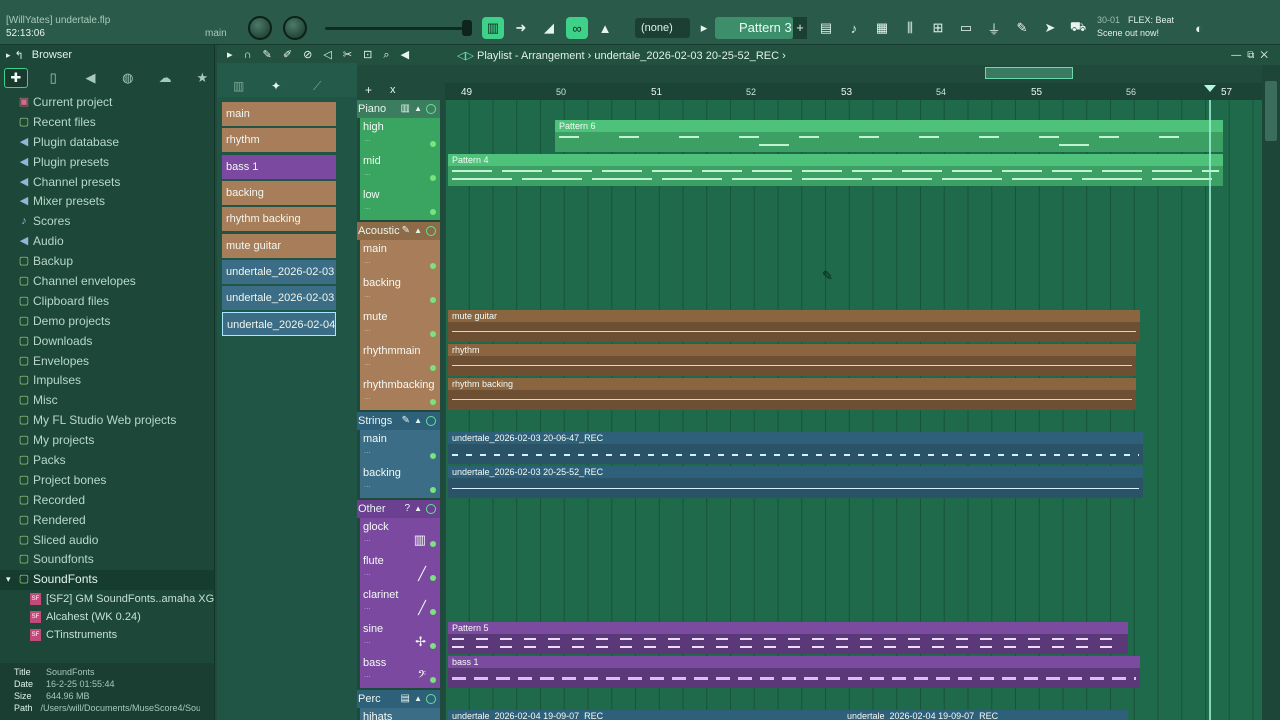 The width and height of the screenshot is (1280, 720). Describe the element at coordinates (1239, 55) in the screenshot. I see `minimize-icon: —` at that location.